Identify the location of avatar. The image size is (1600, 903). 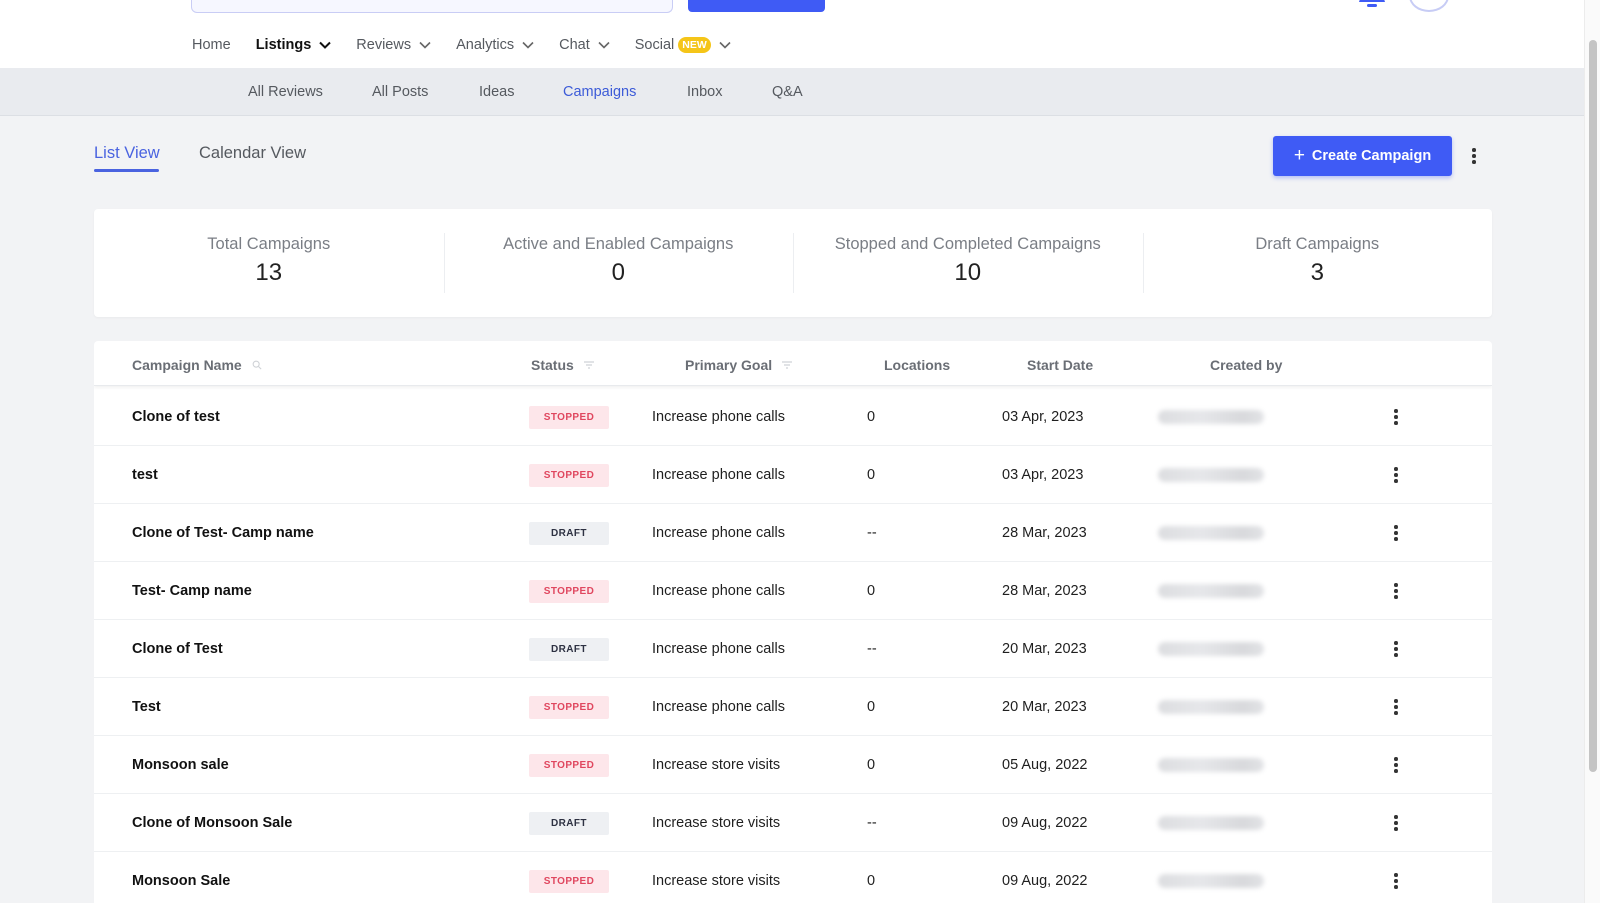
(1429, 6).